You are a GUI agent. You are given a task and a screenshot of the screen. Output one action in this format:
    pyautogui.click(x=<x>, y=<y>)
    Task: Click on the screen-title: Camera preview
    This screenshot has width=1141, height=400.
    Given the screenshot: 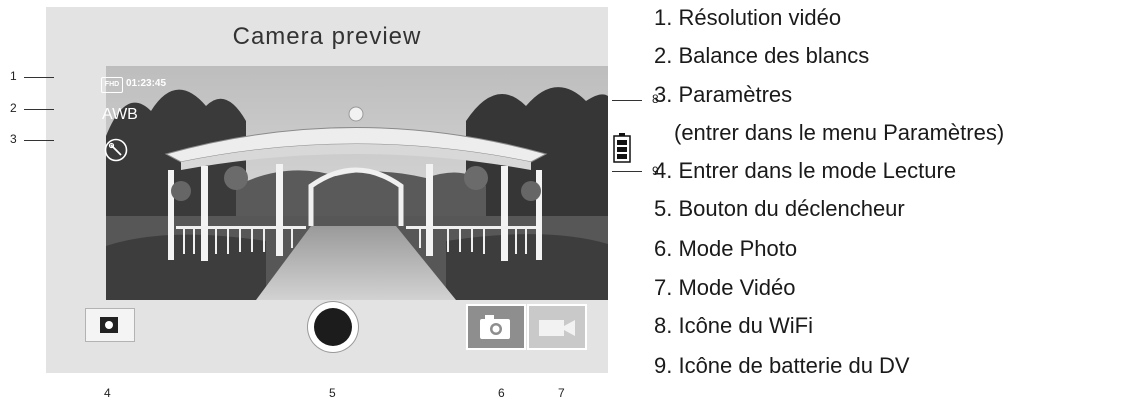 What is the action you would take?
    pyautogui.click(x=327, y=36)
    